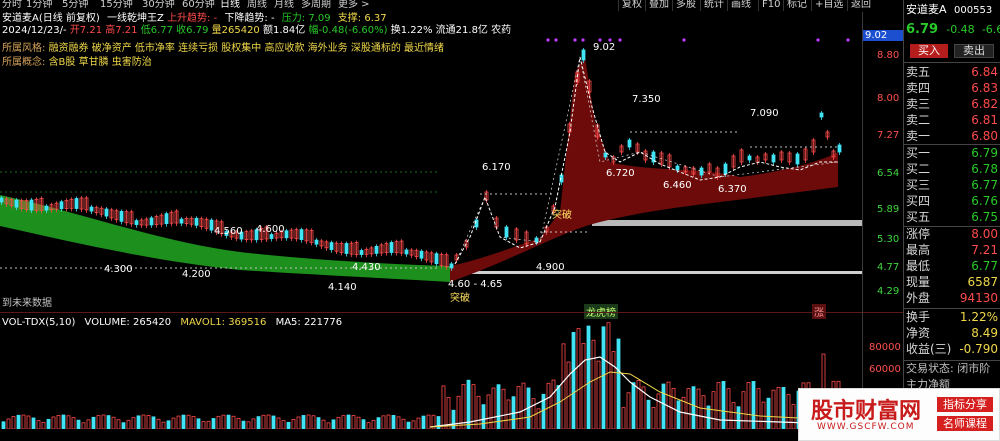  What do you see at coordinates (952, 88) in the screenshot?
I see `ask-row-4: 卖四 6.83` at bounding box center [952, 88].